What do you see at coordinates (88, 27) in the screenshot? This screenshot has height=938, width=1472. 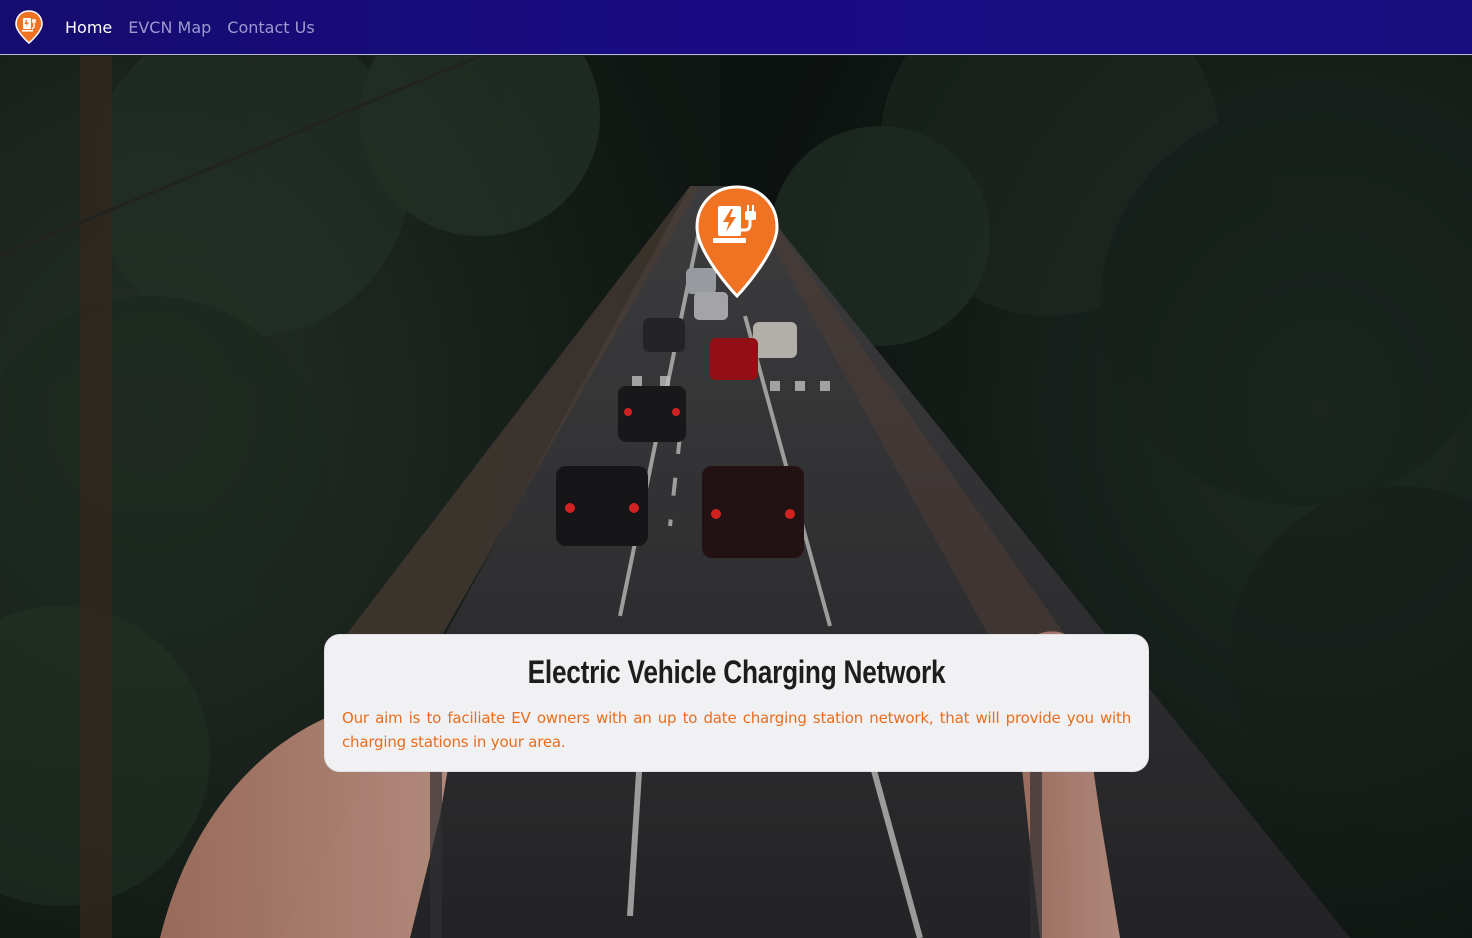 I see `nav-link-home: Home` at bounding box center [88, 27].